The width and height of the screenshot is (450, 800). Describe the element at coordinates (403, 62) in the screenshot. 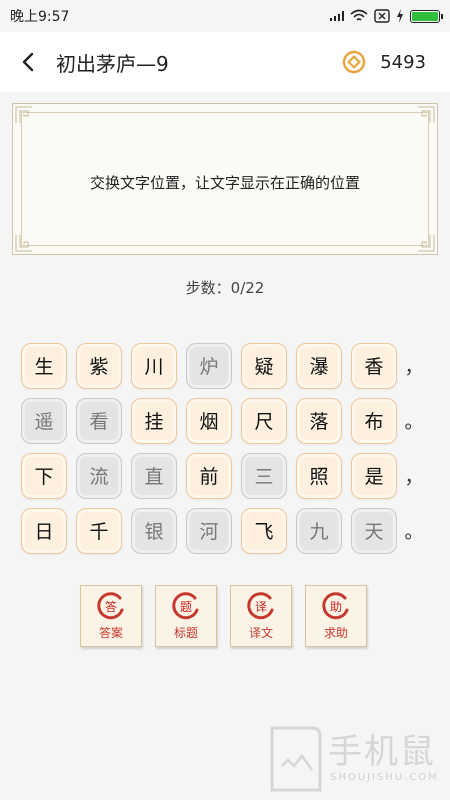

I see `coin-count: 5493` at that location.